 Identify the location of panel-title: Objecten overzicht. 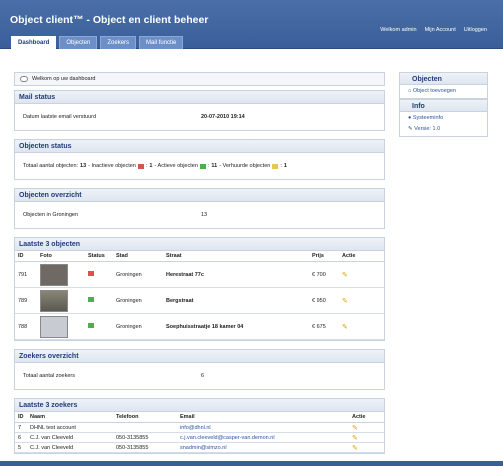
(199, 195).